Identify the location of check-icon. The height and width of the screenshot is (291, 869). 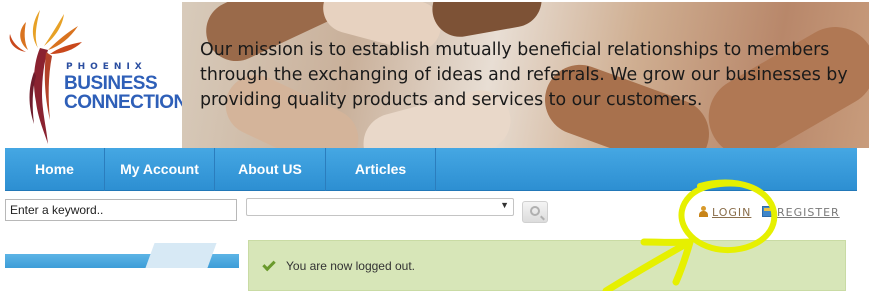
(269, 264).